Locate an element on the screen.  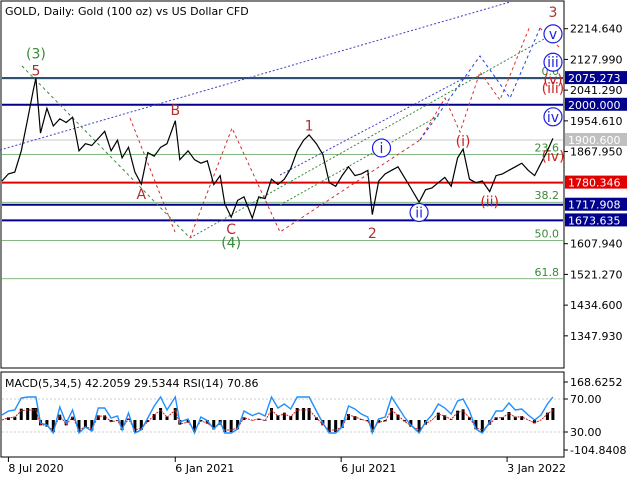
wave-label-5: 5 is located at coordinates (35, 71).